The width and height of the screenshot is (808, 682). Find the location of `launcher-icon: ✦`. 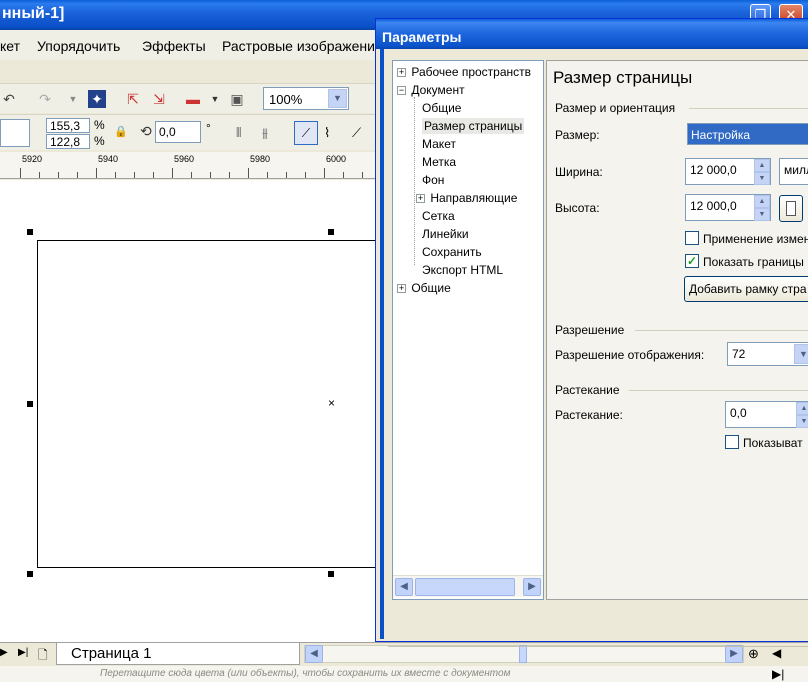

launcher-icon: ✦ is located at coordinates (97, 99).